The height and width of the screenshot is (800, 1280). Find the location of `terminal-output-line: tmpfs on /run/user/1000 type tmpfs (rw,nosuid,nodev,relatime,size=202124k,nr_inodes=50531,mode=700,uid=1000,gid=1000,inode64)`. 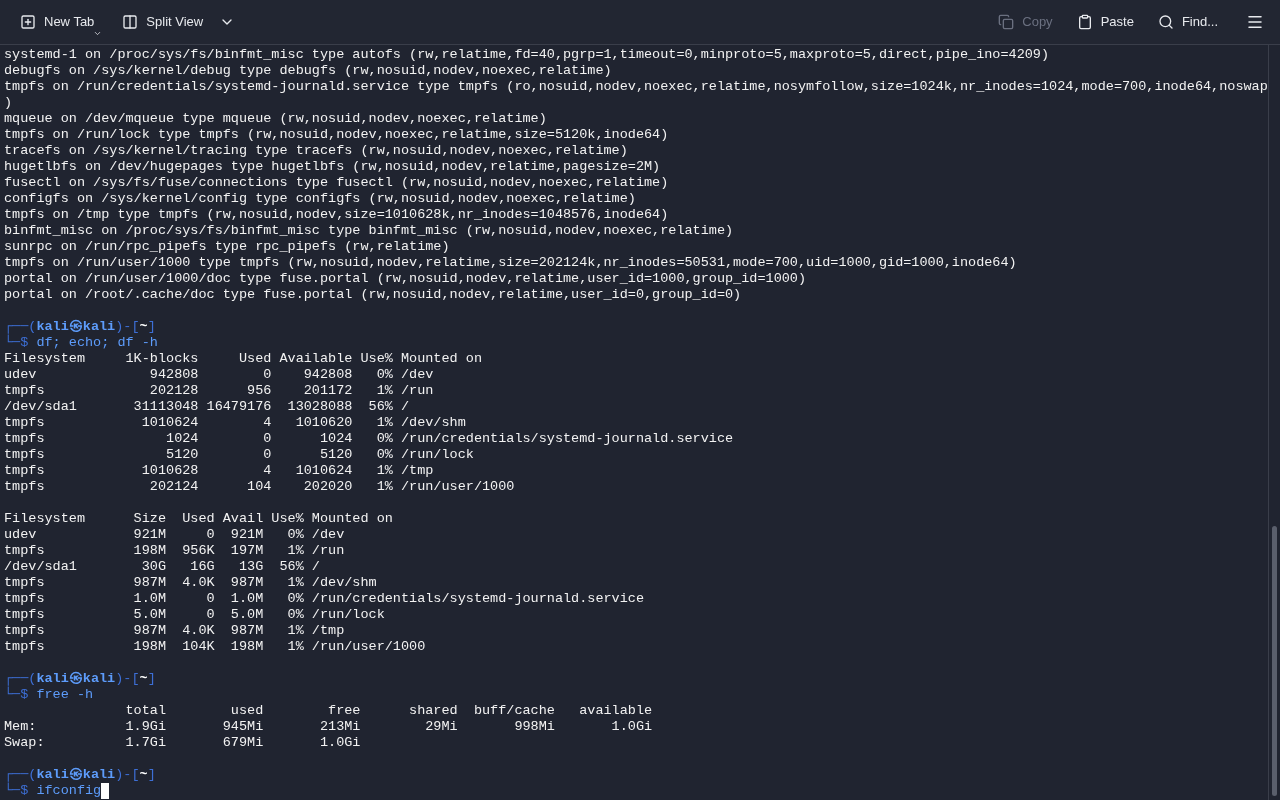

terminal-output-line: tmpfs on /run/user/1000 type tmpfs (rw,nosuid,nodev,relatime,size=202124k,nr_inodes=50531,mode=700,uid=1000,gid=1000,inode64) is located at coordinates (511, 263).